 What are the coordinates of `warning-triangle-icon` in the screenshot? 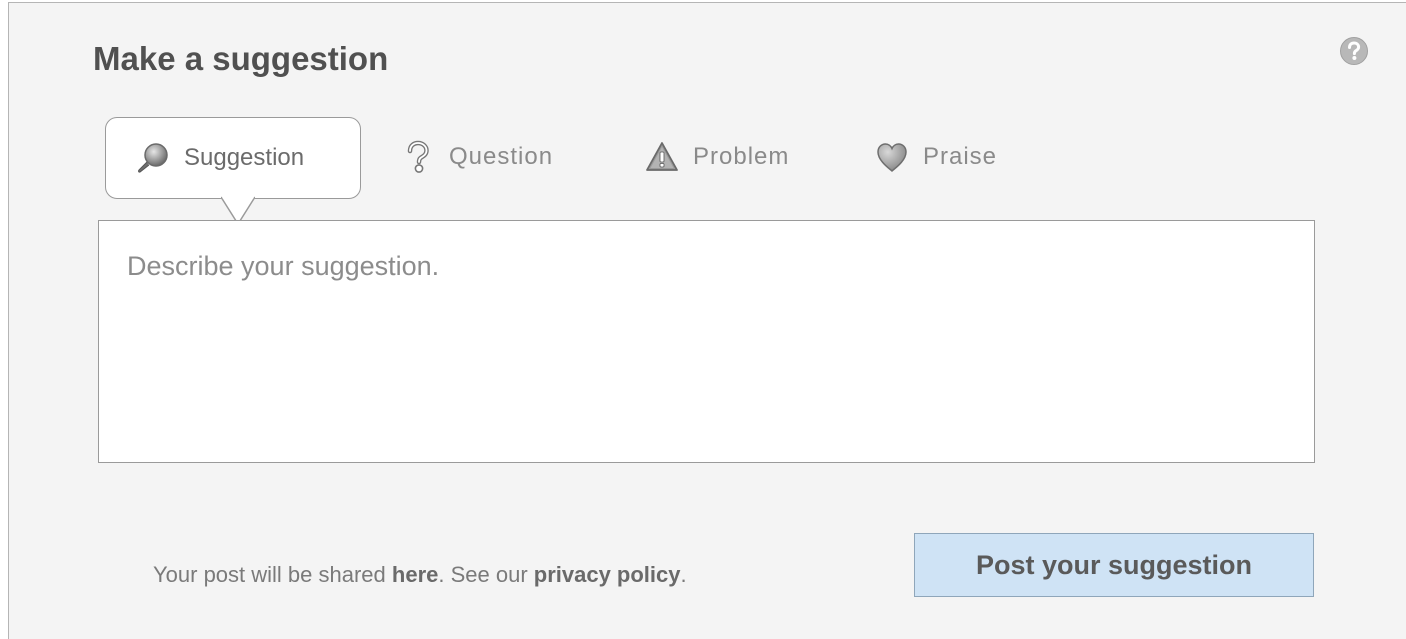 It's located at (662, 156).